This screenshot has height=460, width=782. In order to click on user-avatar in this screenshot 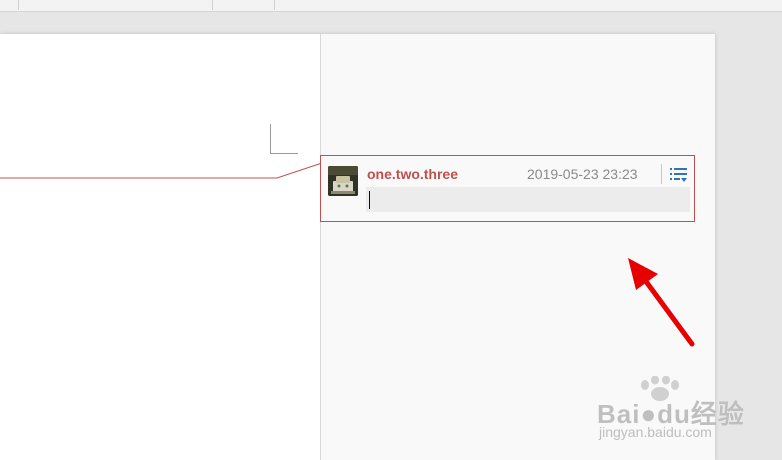, I will do `click(343, 181)`.